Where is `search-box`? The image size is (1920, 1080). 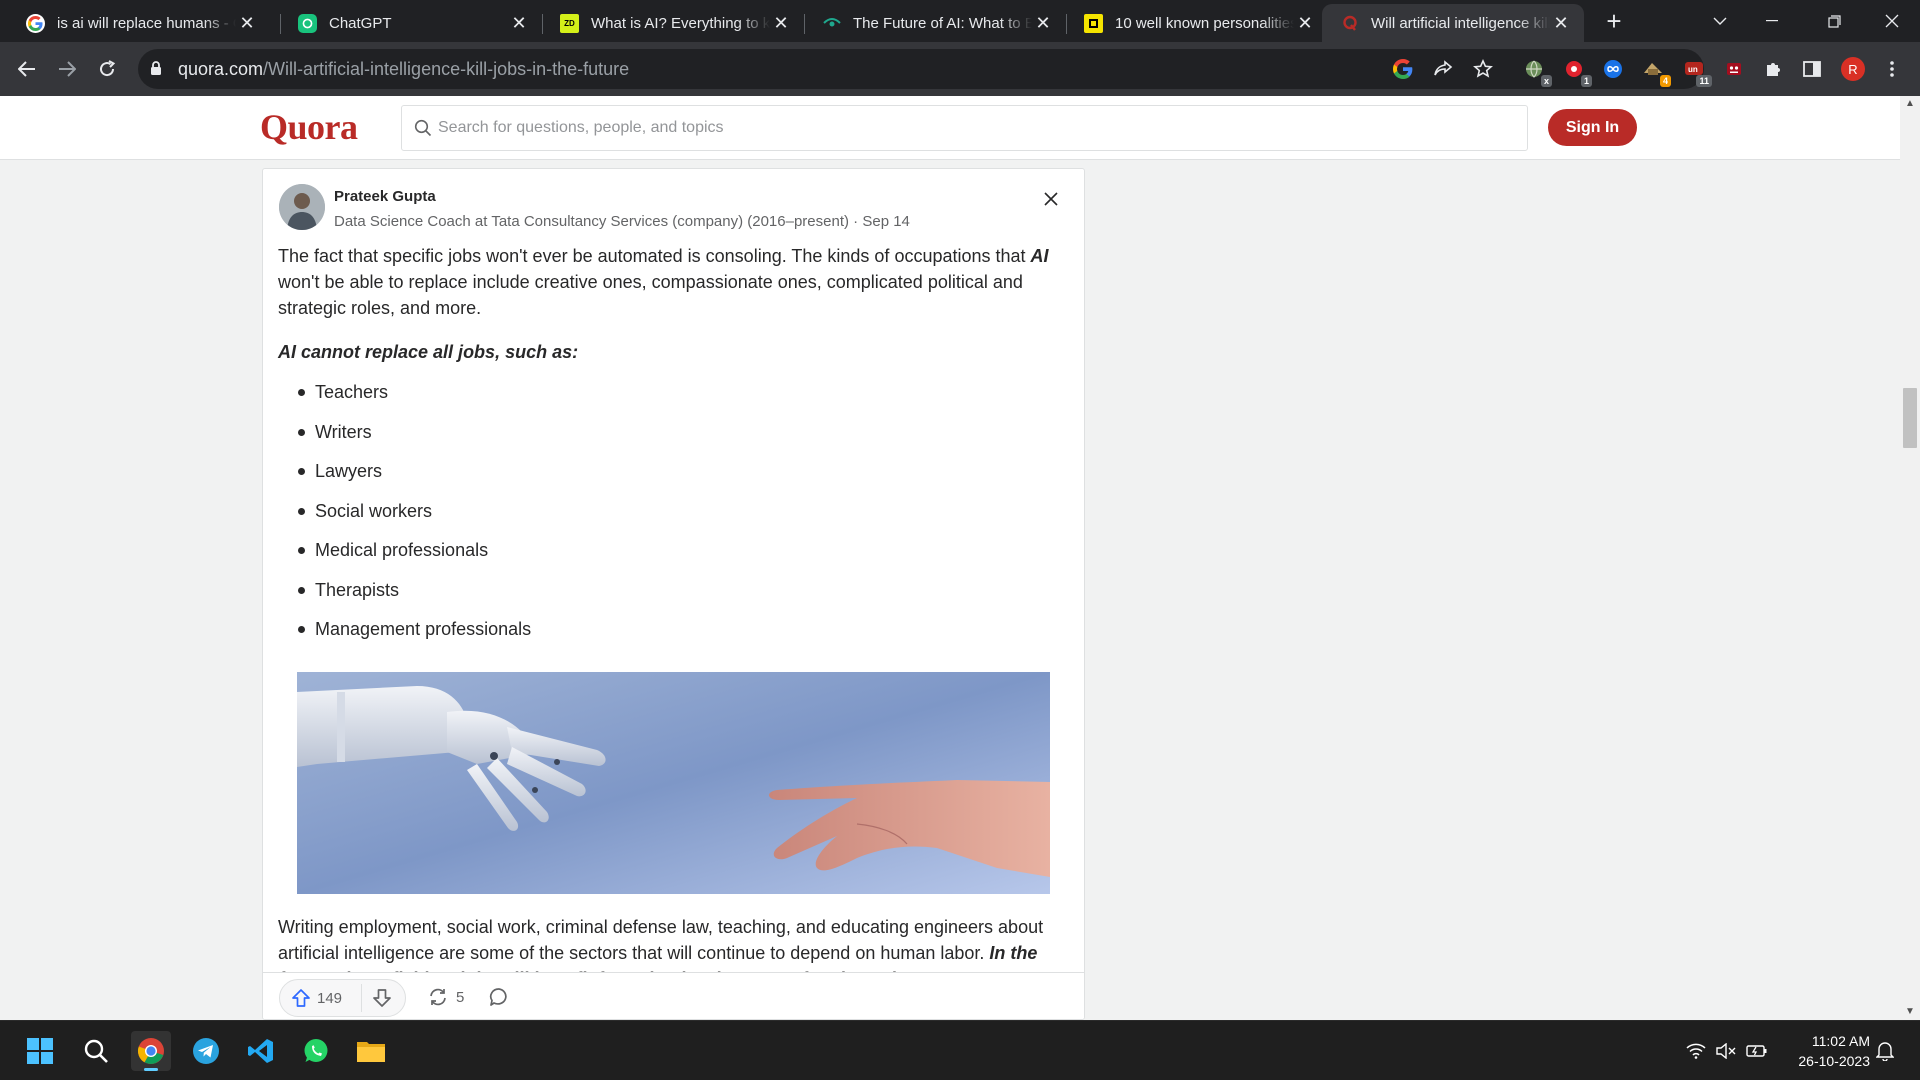 search-box is located at coordinates (964, 128).